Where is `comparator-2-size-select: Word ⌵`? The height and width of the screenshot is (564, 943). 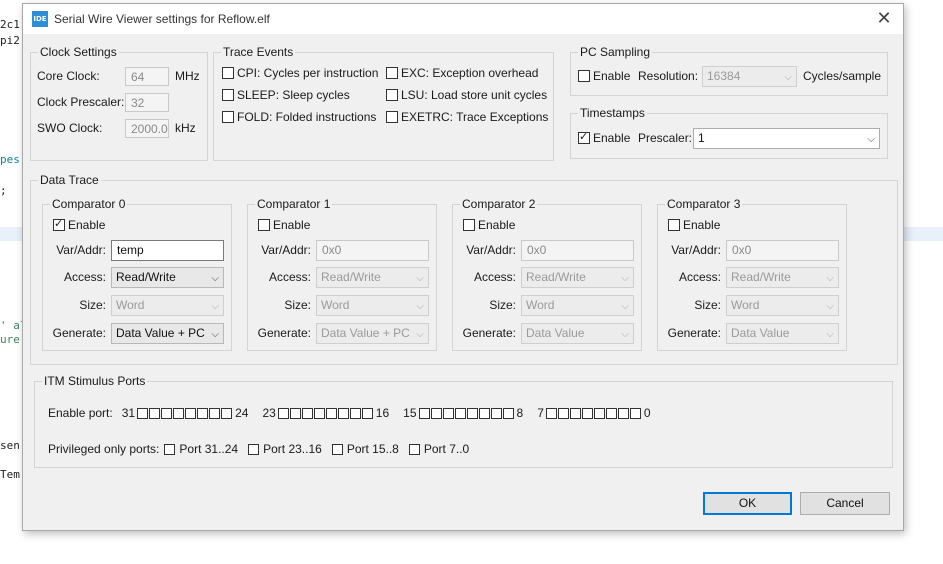
comparator-2-size-select: Word ⌵ is located at coordinates (577, 305).